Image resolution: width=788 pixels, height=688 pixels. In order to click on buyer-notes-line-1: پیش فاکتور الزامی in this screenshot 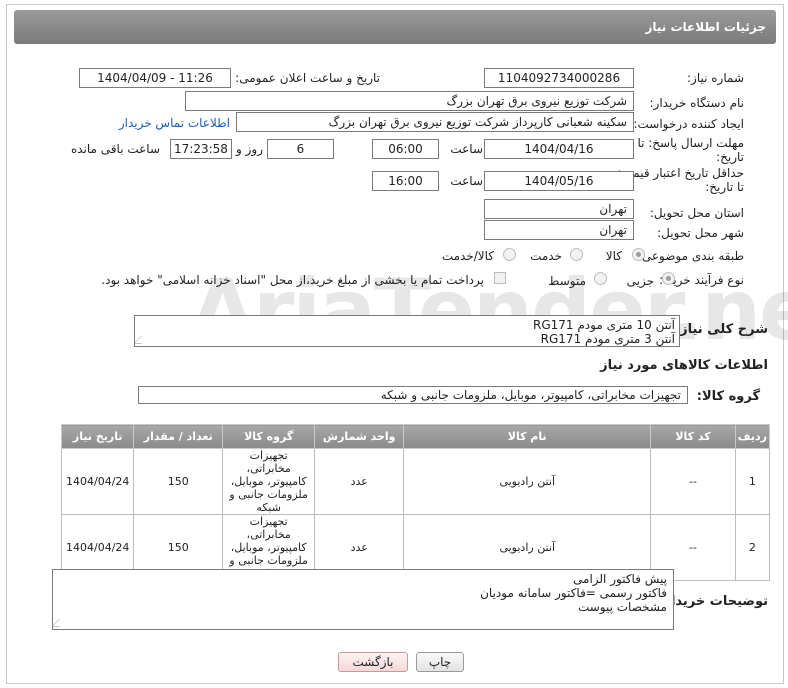, I will do `click(620, 579)`.